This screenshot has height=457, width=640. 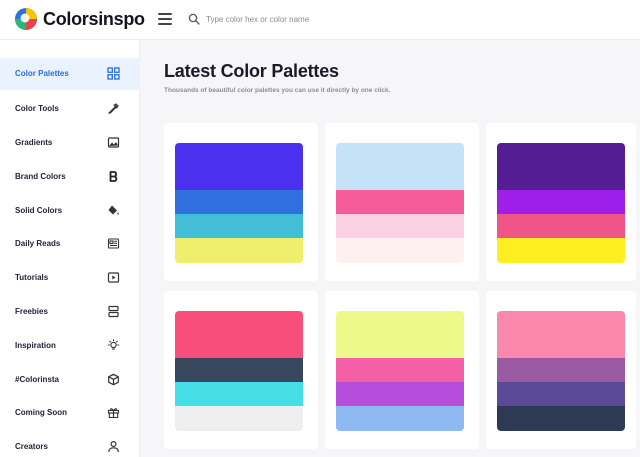 What do you see at coordinates (70, 74) in the screenshot?
I see `sidebar-item-color-palettes: Color Palettes` at bounding box center [70, 74].